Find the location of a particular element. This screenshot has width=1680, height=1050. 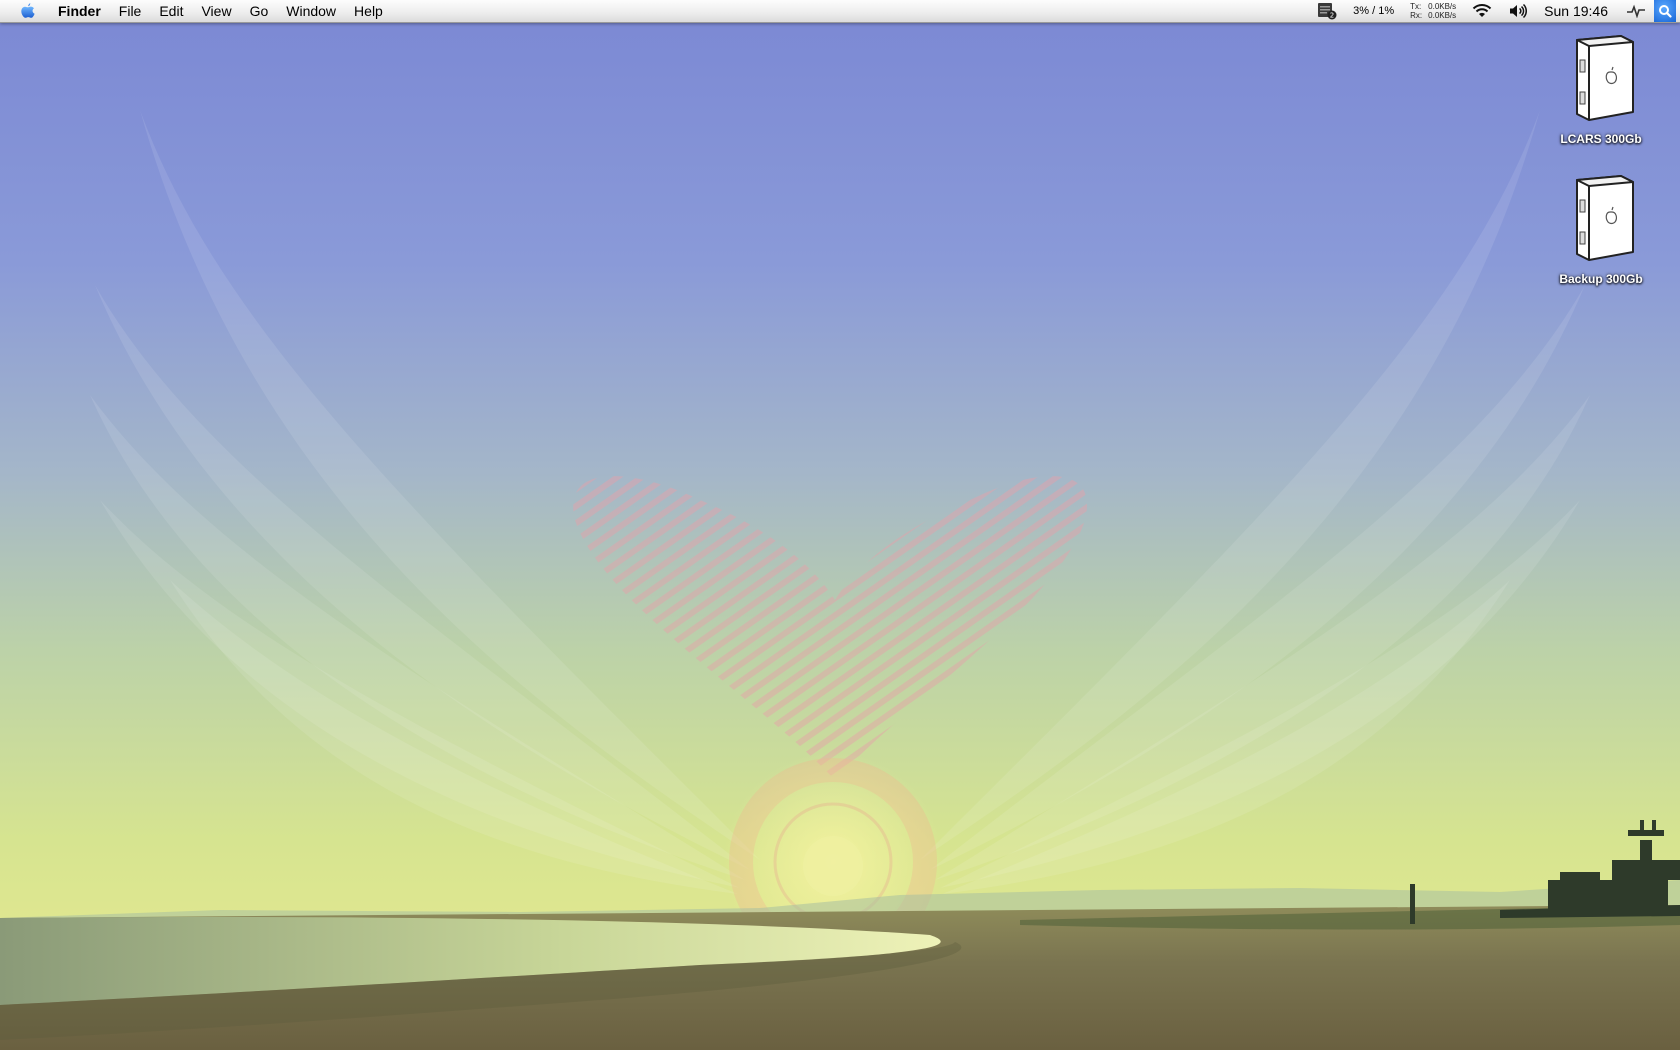

rx-value: 0.0KB/s is located at coordinates (1442, 15).